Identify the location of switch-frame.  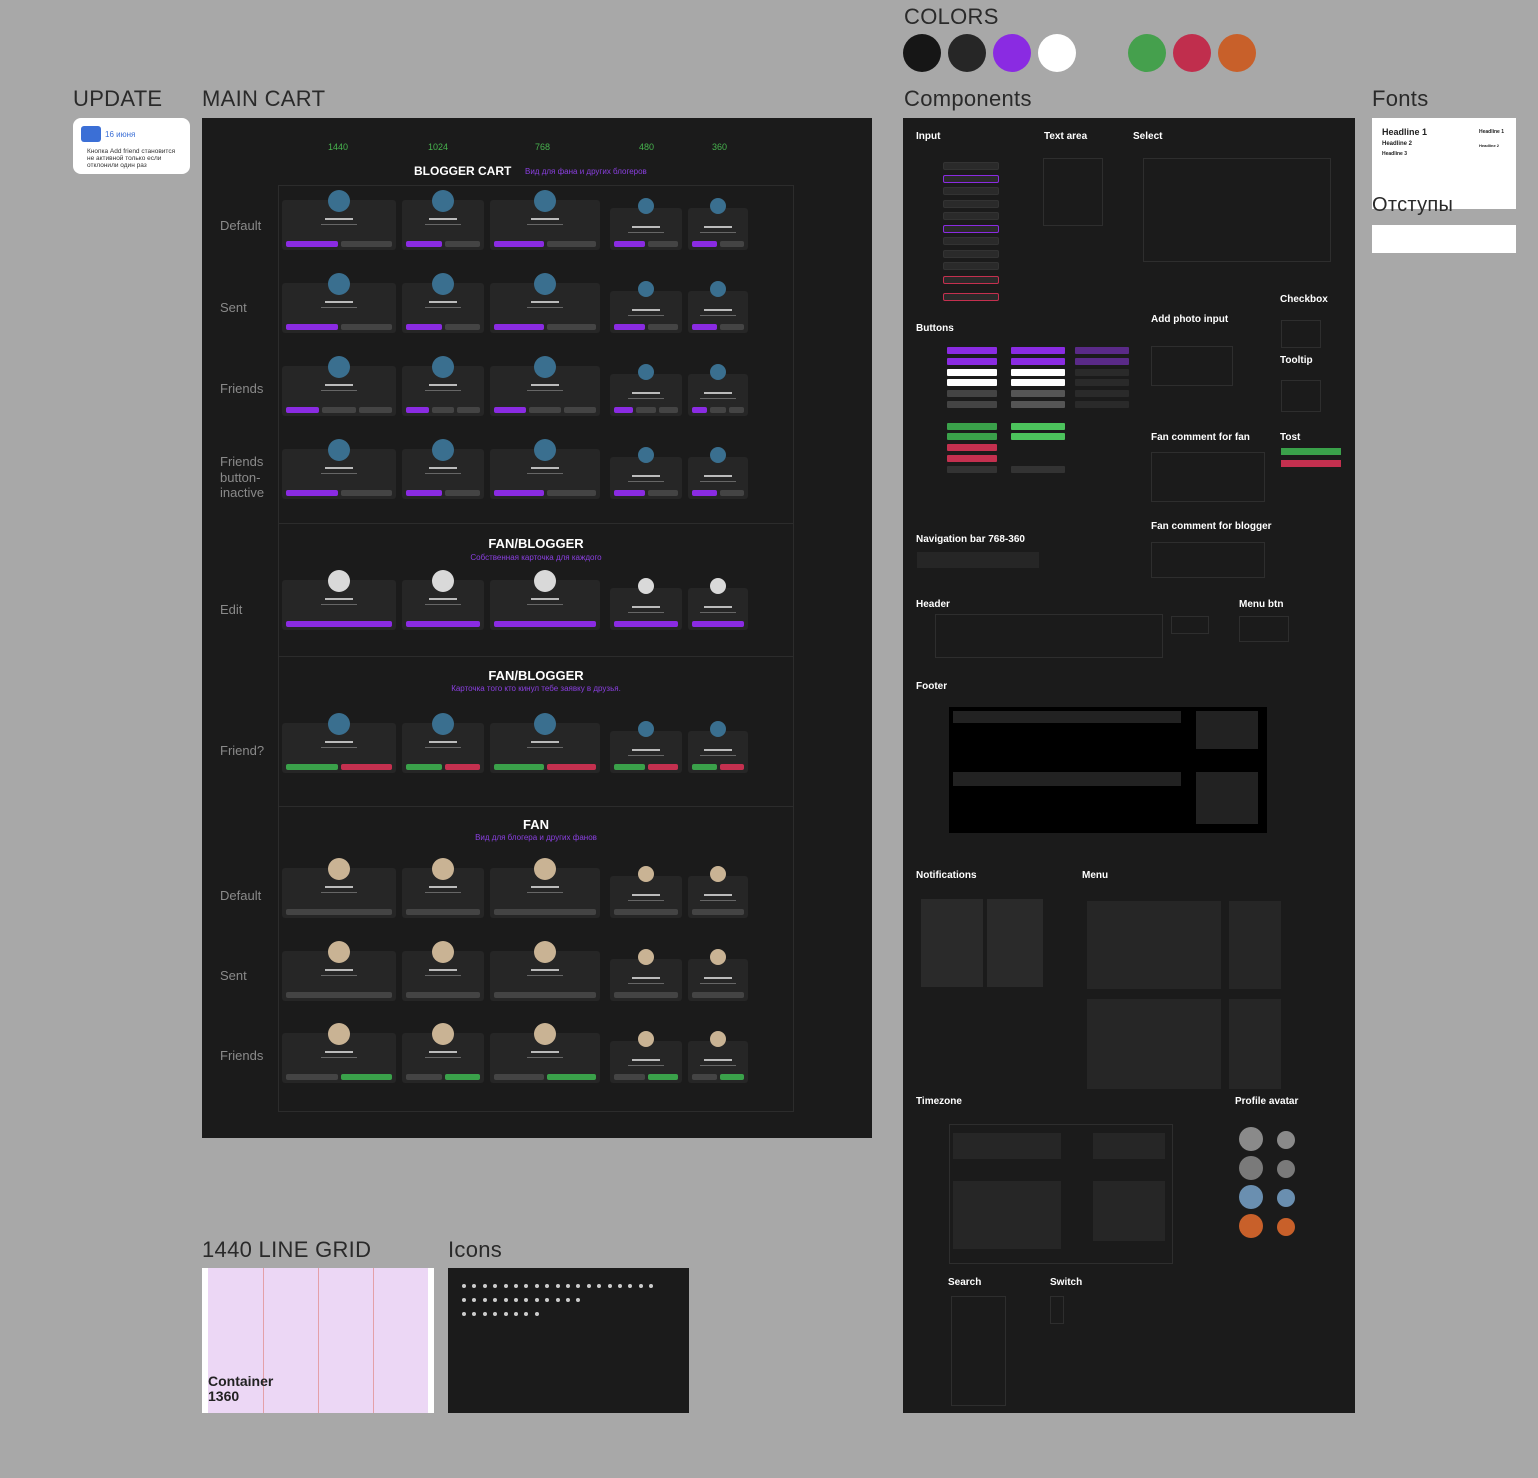
(1057, 1310).